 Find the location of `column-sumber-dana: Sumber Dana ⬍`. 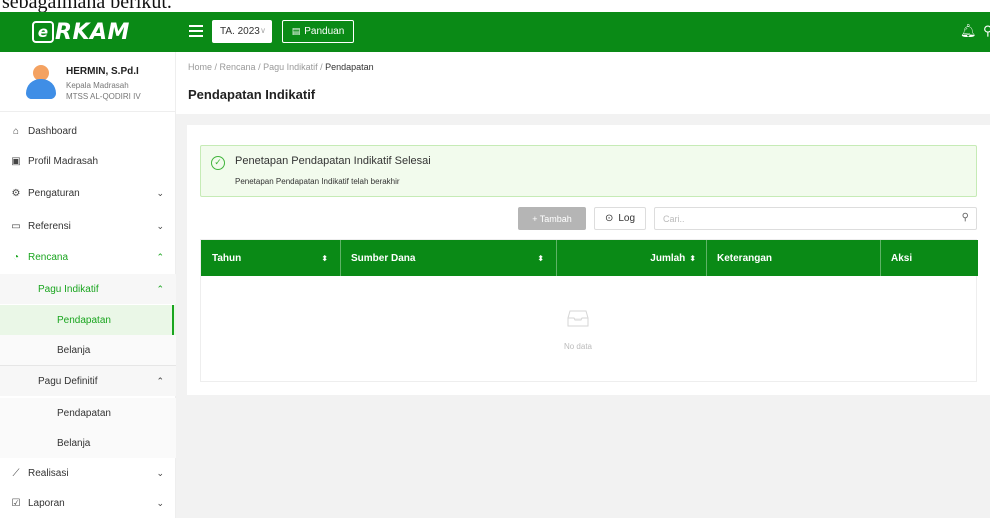

column-sumber-dana: Sumber Dana ⬍ is located at coordinates (449, 258).